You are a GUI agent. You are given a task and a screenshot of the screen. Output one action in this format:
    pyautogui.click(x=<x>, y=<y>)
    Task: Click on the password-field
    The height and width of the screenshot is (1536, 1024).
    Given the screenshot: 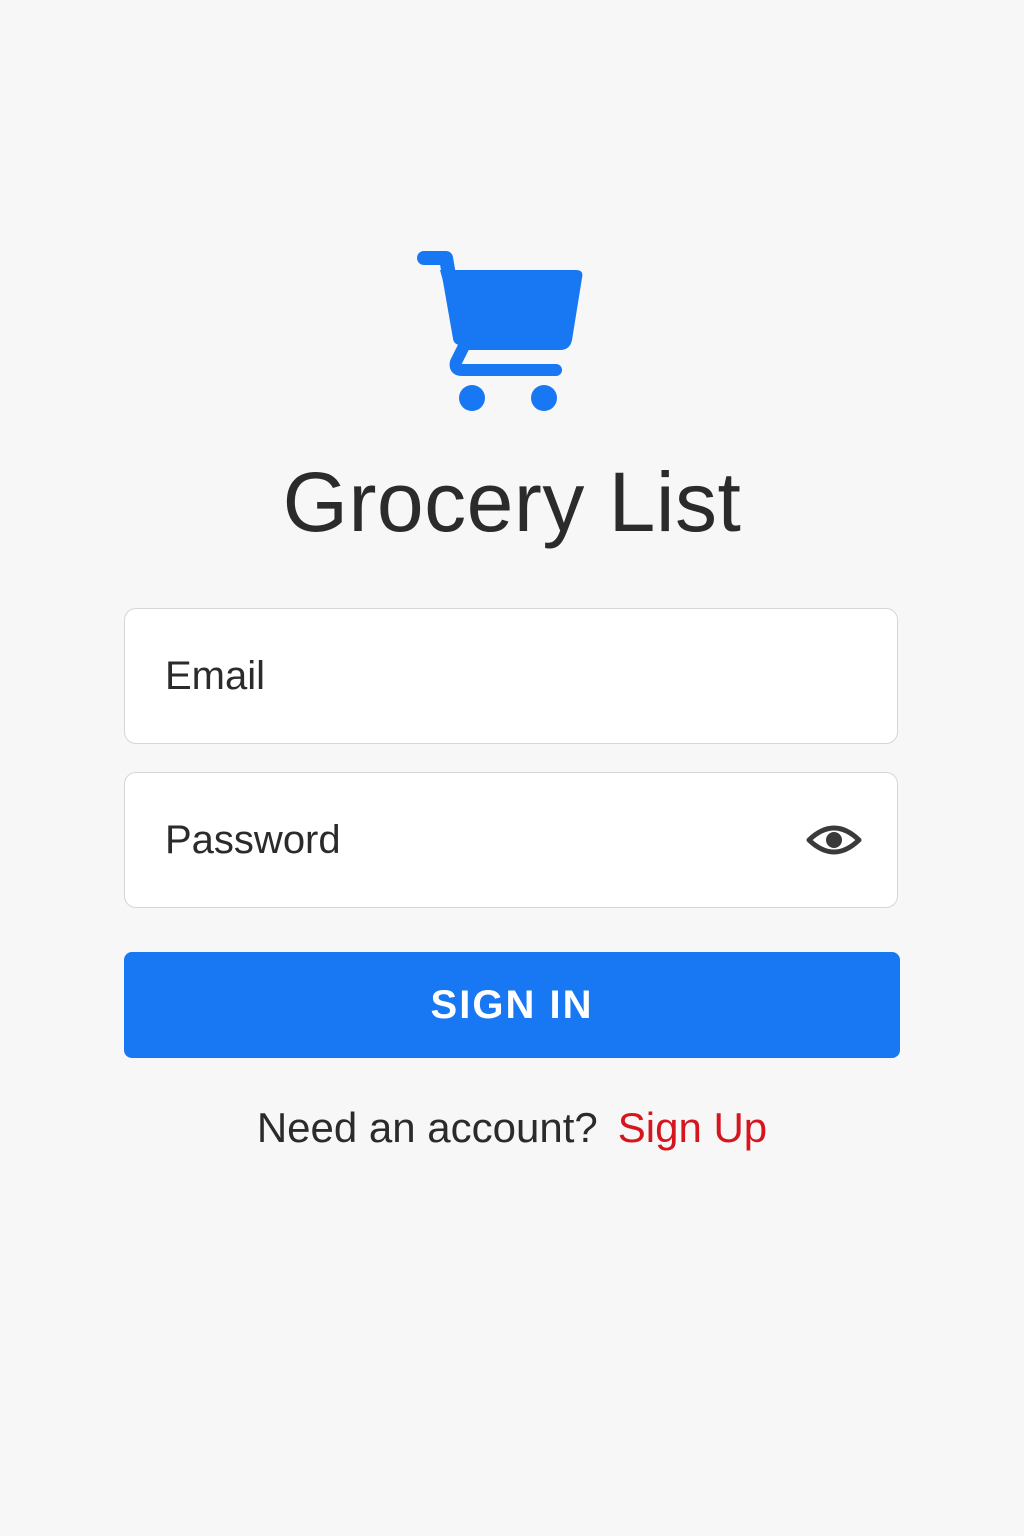 What is the action you would take?
    pyautogui.click(x=475, y=840)
    